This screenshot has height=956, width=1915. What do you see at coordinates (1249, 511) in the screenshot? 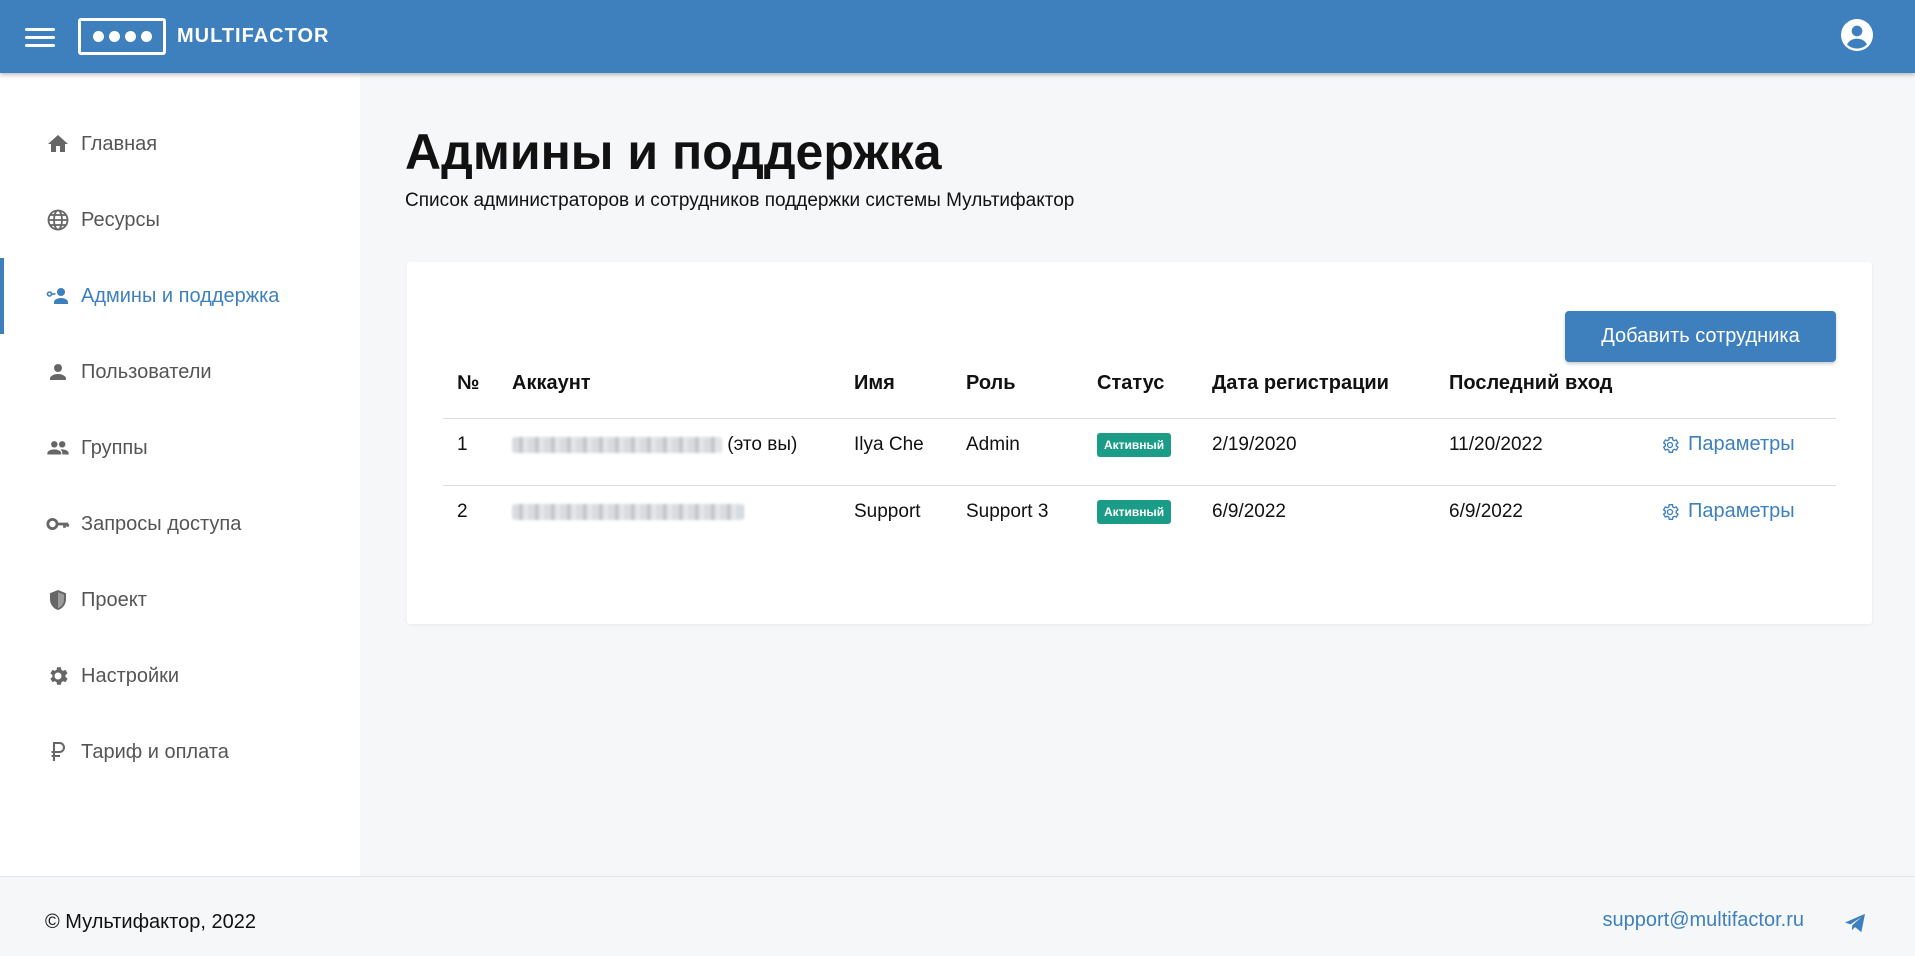
I see `row-2-registered: 6/9/2022` at bounding box center [1249, 511].